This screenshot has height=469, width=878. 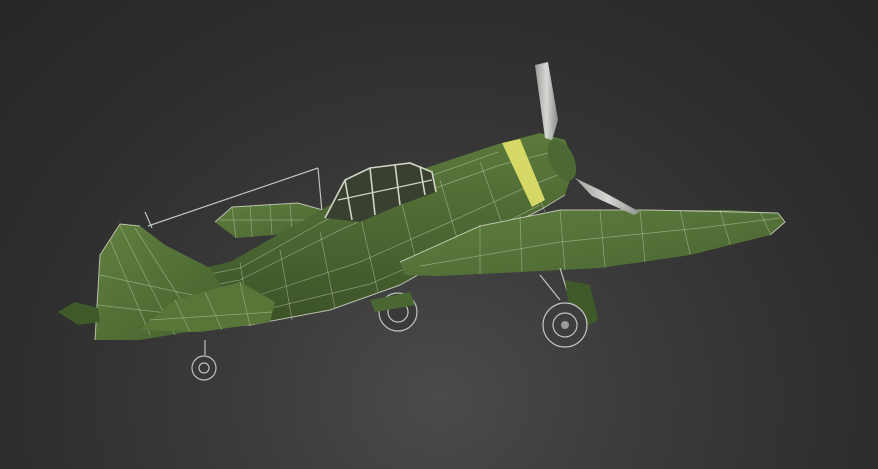 What do you see at coordinates (204, 360) in the screenshot?
I see `tail-wheel` at bounding box center [204, 360].